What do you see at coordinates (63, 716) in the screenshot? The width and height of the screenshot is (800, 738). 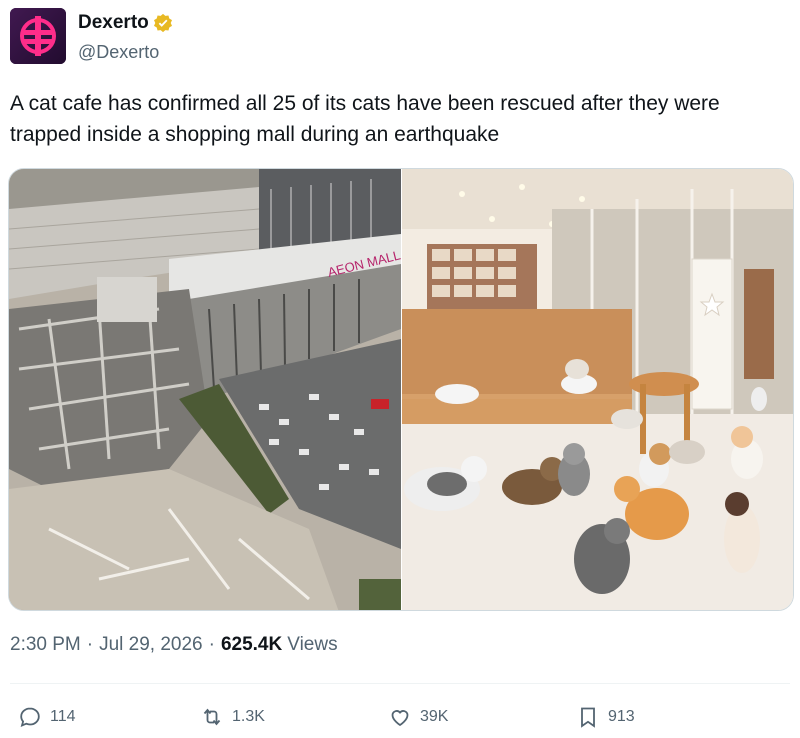 I see `reply-count: 114` at bounding box center [63, 716].